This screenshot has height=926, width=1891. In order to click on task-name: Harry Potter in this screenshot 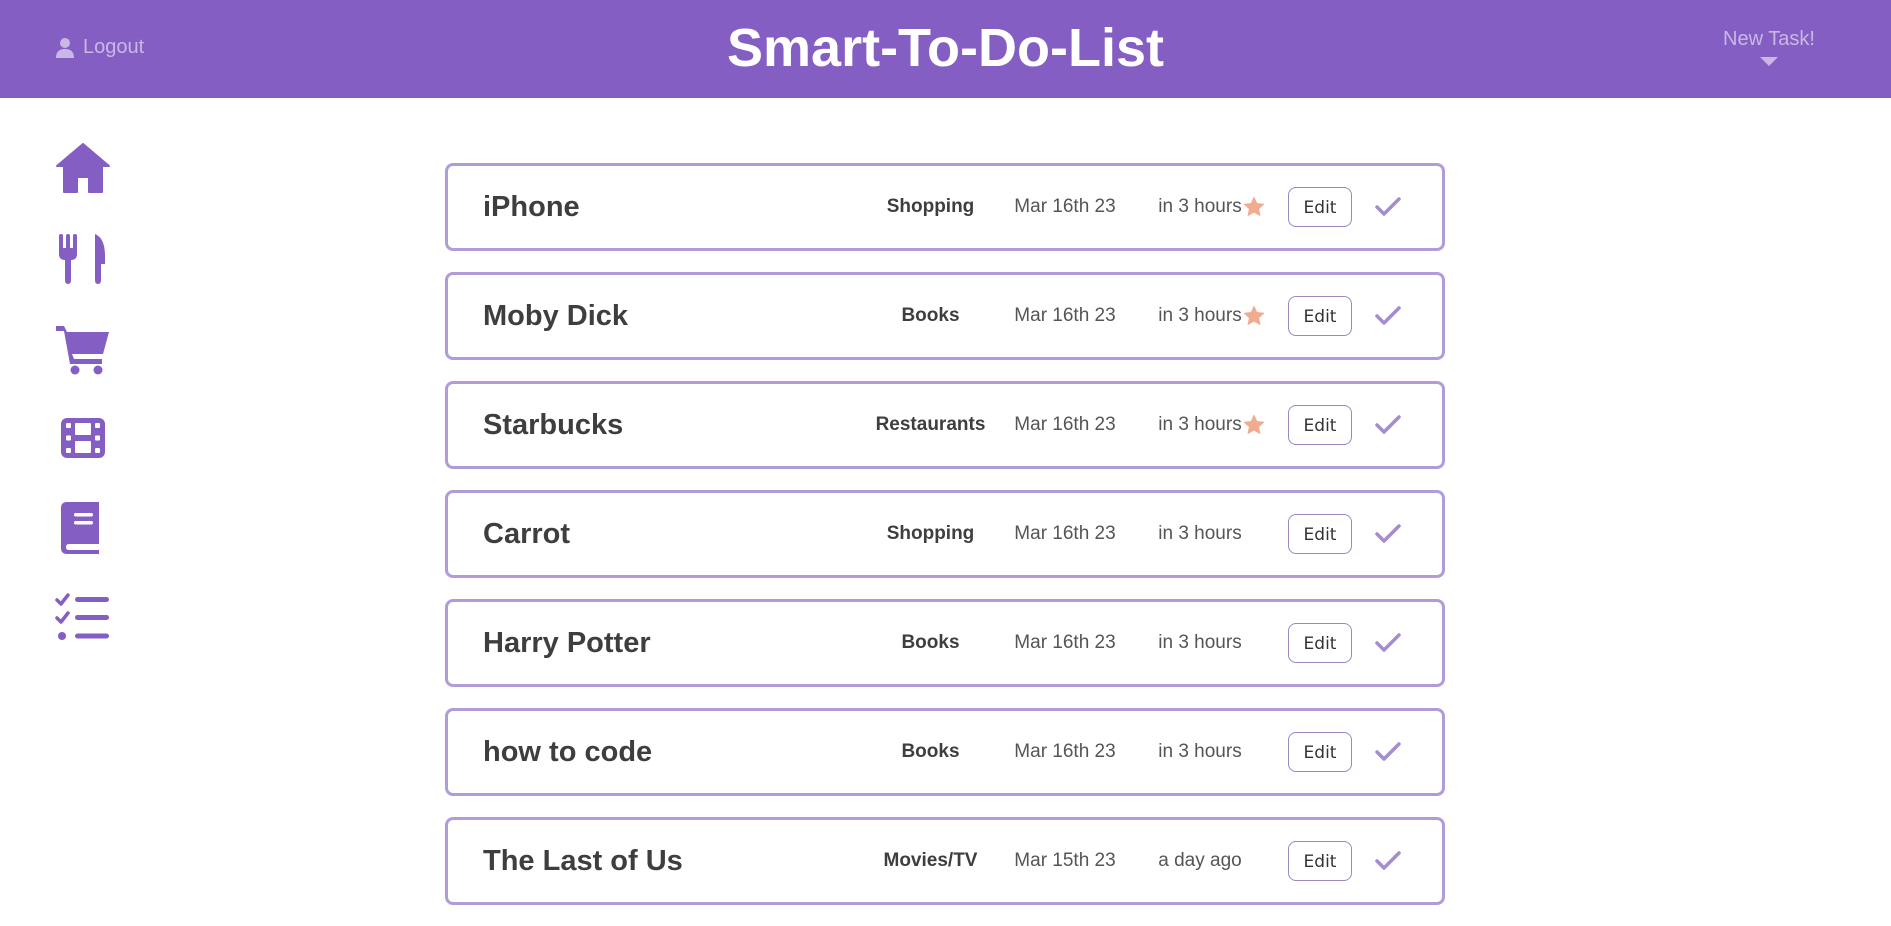, I will do `click(567, 643)`.